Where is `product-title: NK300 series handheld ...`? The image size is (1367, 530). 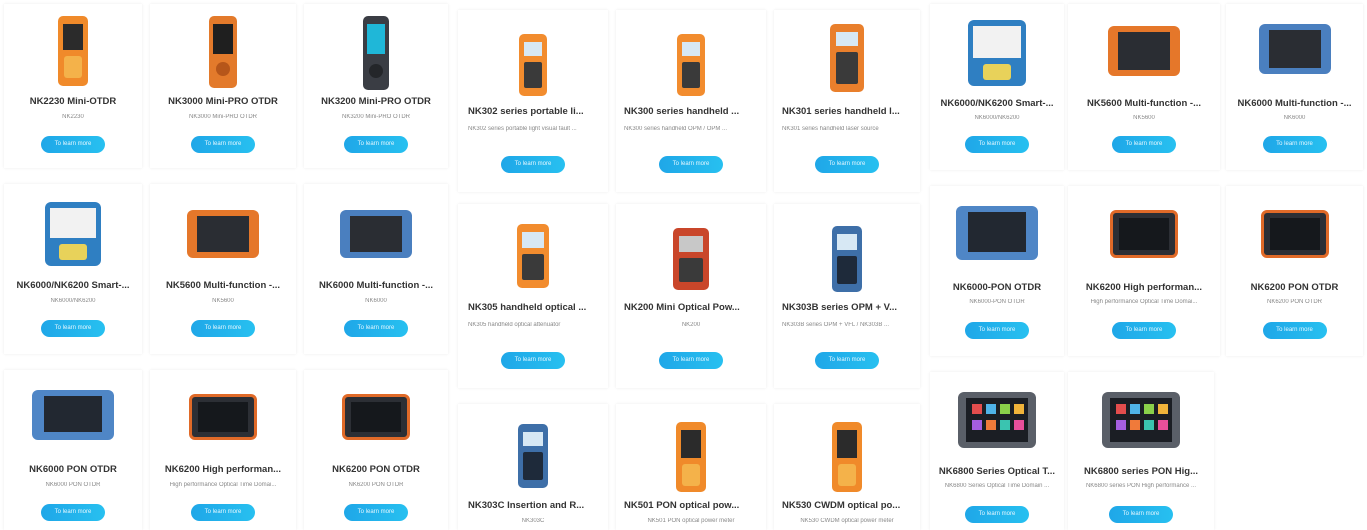
product-title: NK300 series handheld ... is located at coordinates (682, 111).